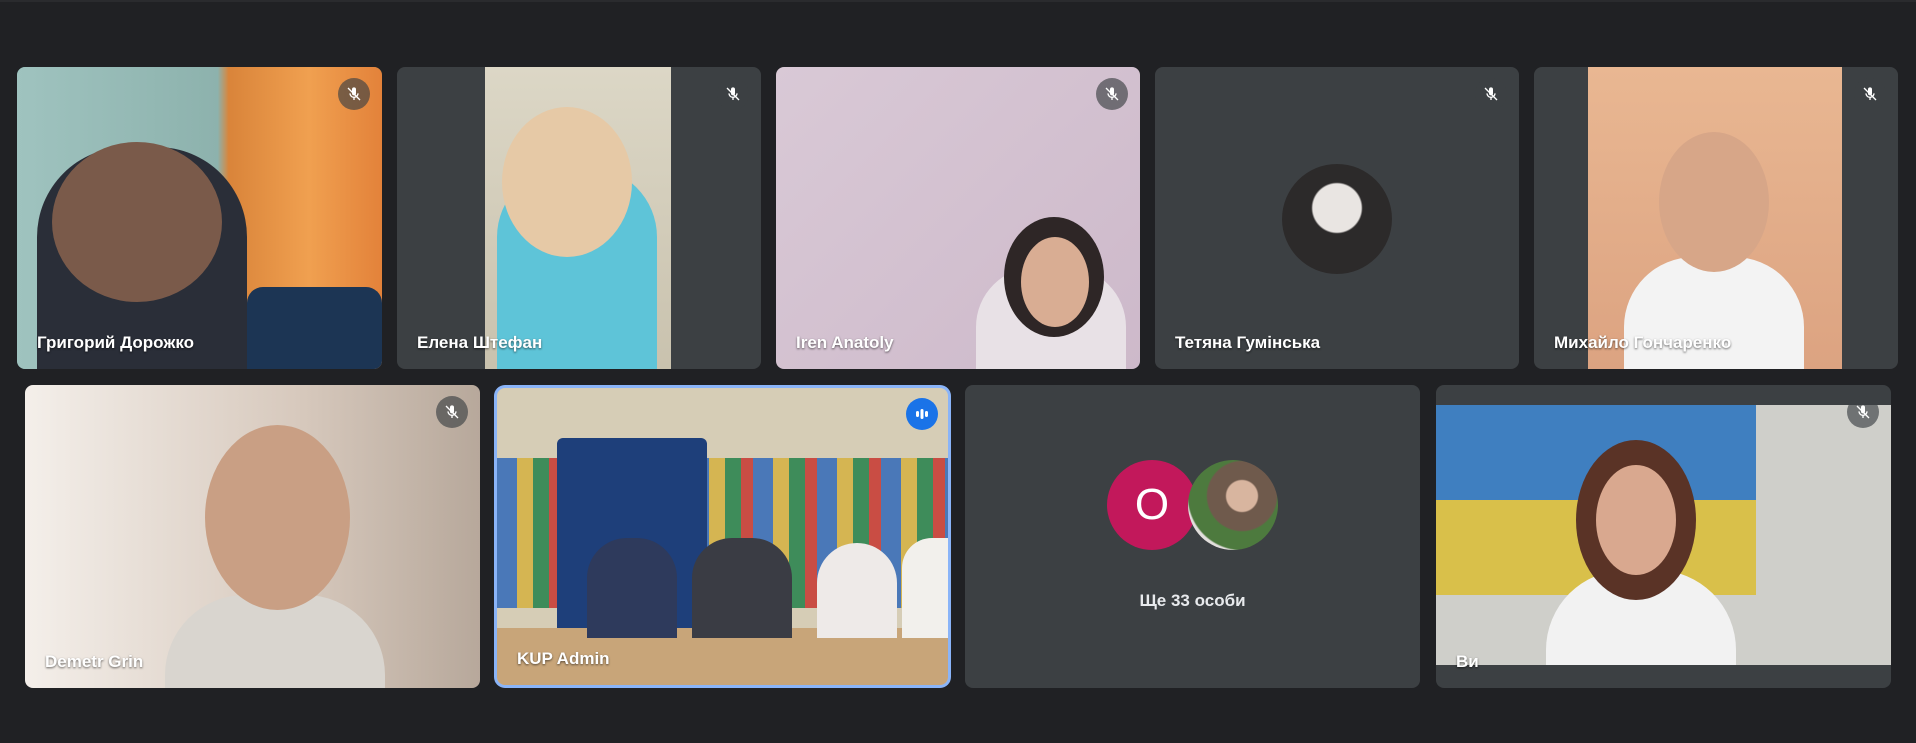 This screenshot has height=743, width=1916. I want to click on video-chair, so click(314, 328).